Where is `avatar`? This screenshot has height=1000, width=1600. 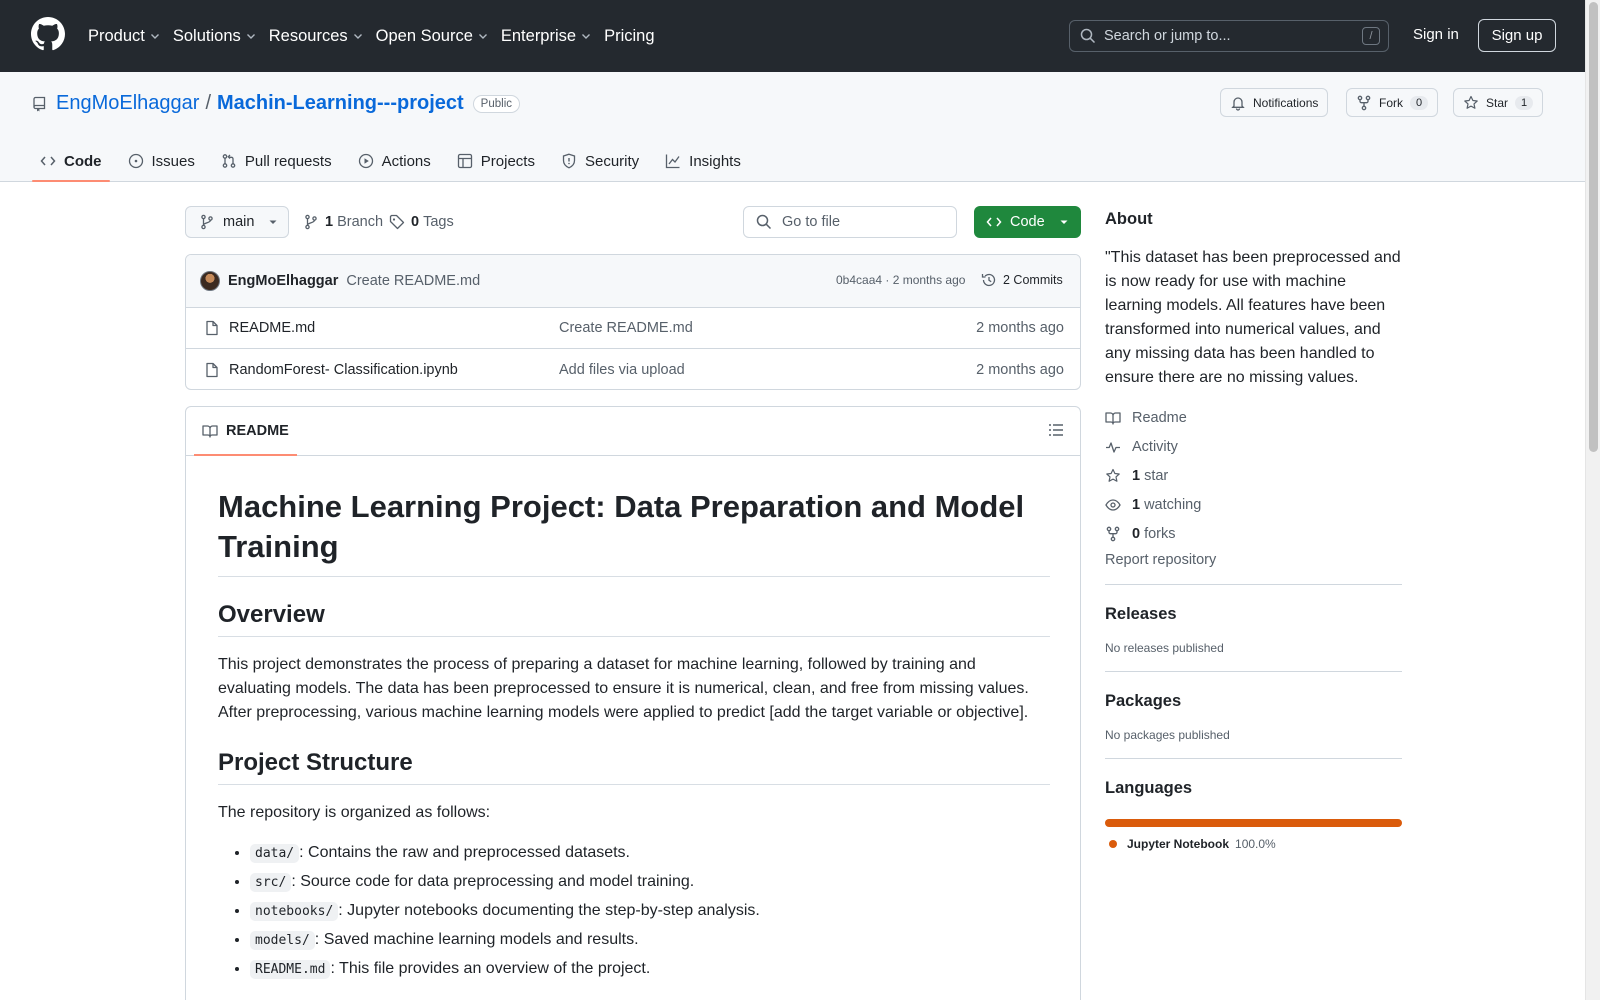 avatar is located at coordinates (210, 281).